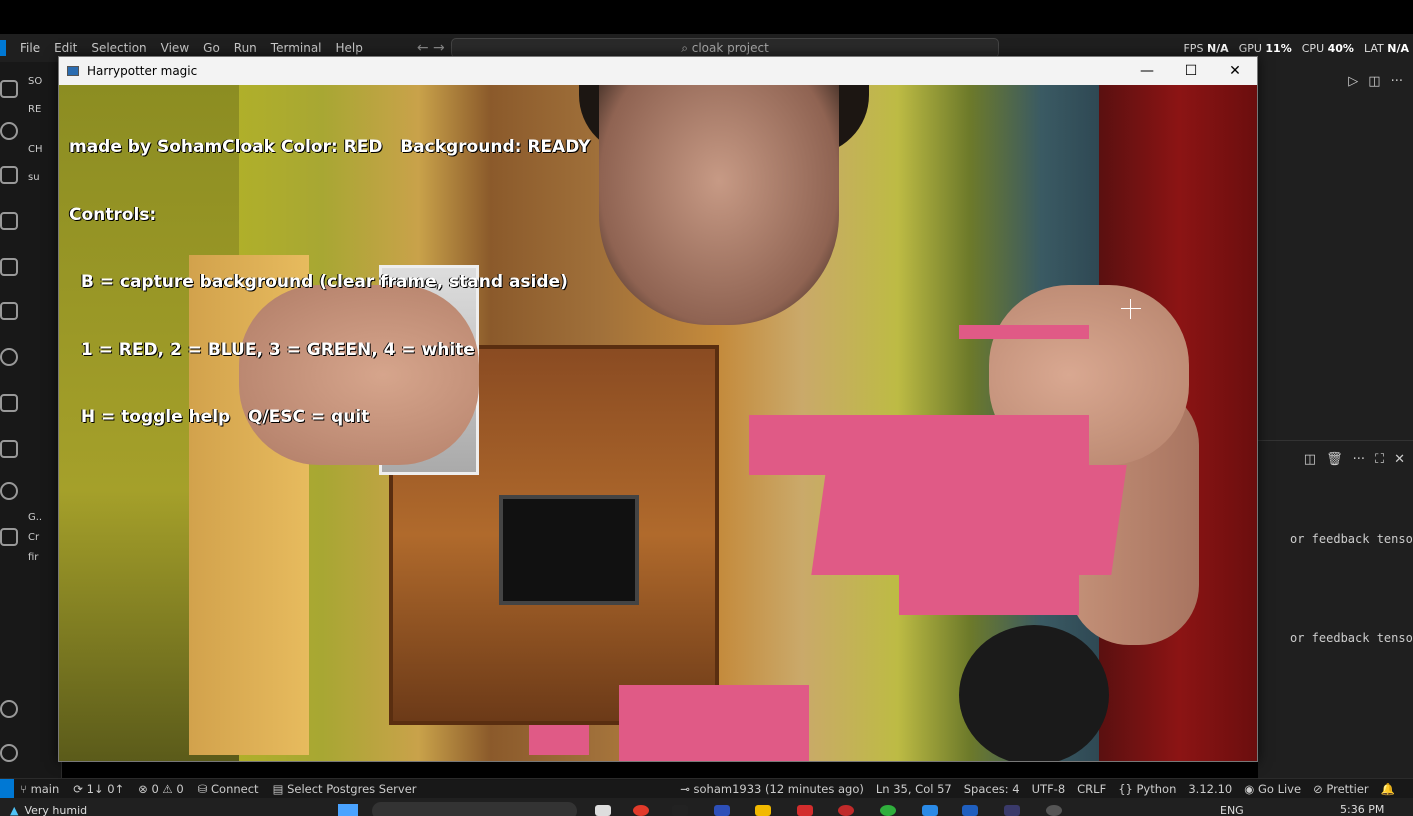 This screenshot has height=816, width=1413. What do you see at coordinates (9, 221) in the screenshot?
I see `run-debug-icon` at bounding box center [9, 221].